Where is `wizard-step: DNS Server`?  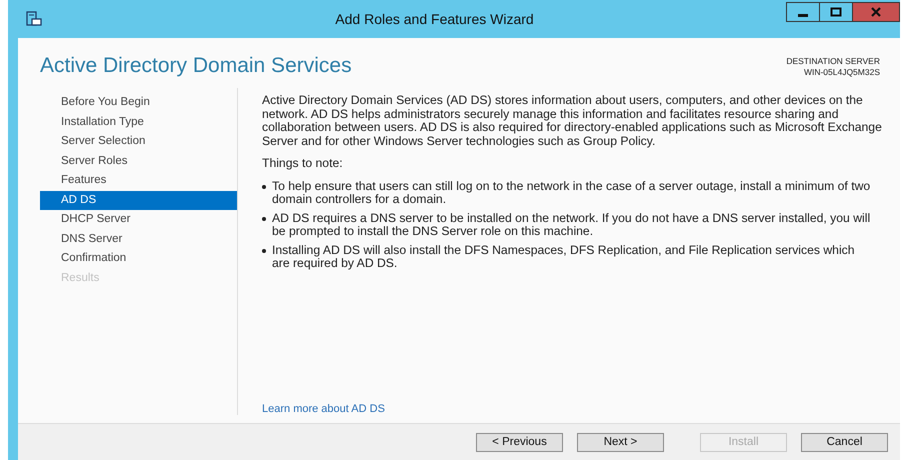 wizard-step: DNS Server is located at coordinates (138, 239).